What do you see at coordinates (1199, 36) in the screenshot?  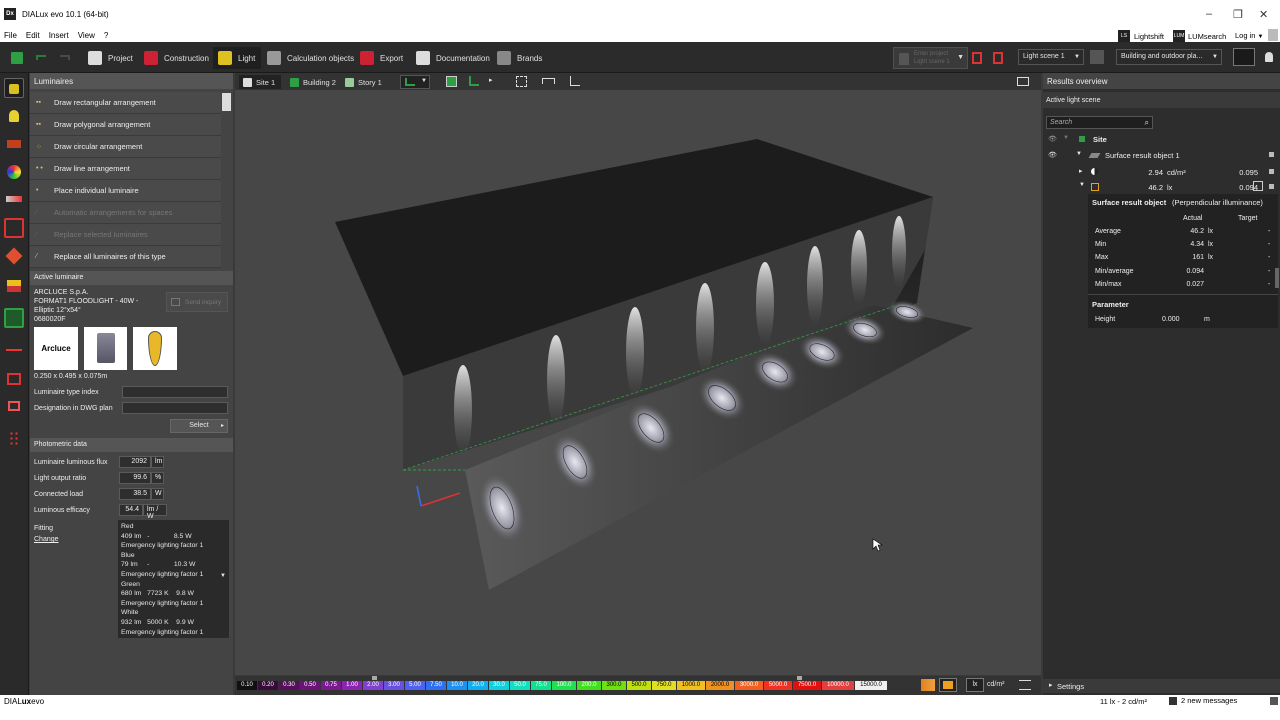 I see `lumsearch-button: LUM LUMsearch` at bounding box center [1199, 36].